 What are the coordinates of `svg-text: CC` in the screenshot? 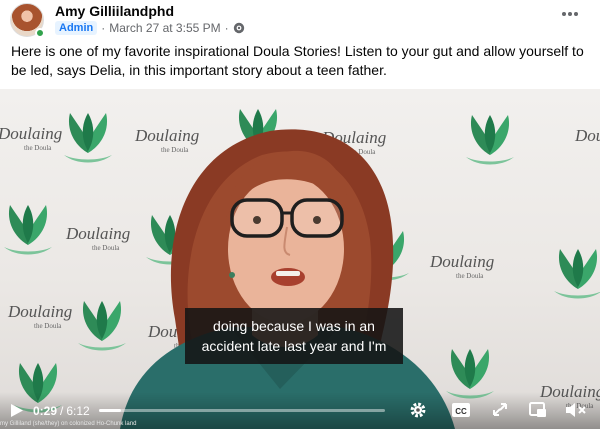 It's located at (461, 411).